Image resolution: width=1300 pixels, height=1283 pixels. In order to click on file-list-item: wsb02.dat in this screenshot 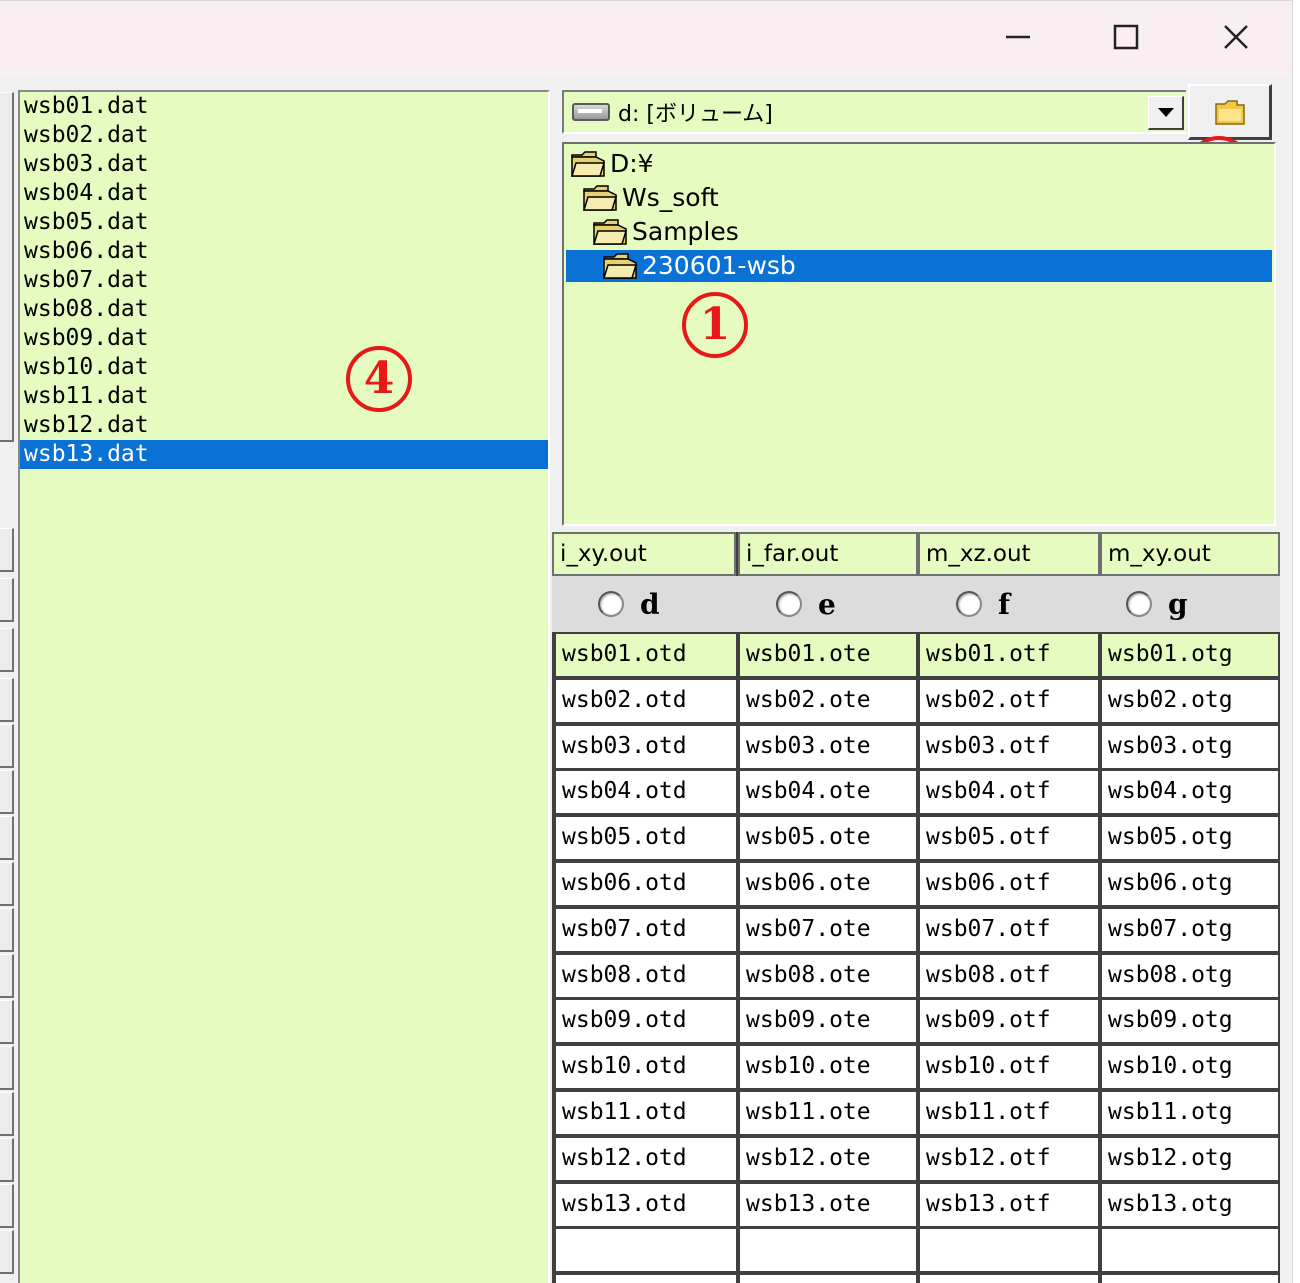, I will do `click(284, 135)`.